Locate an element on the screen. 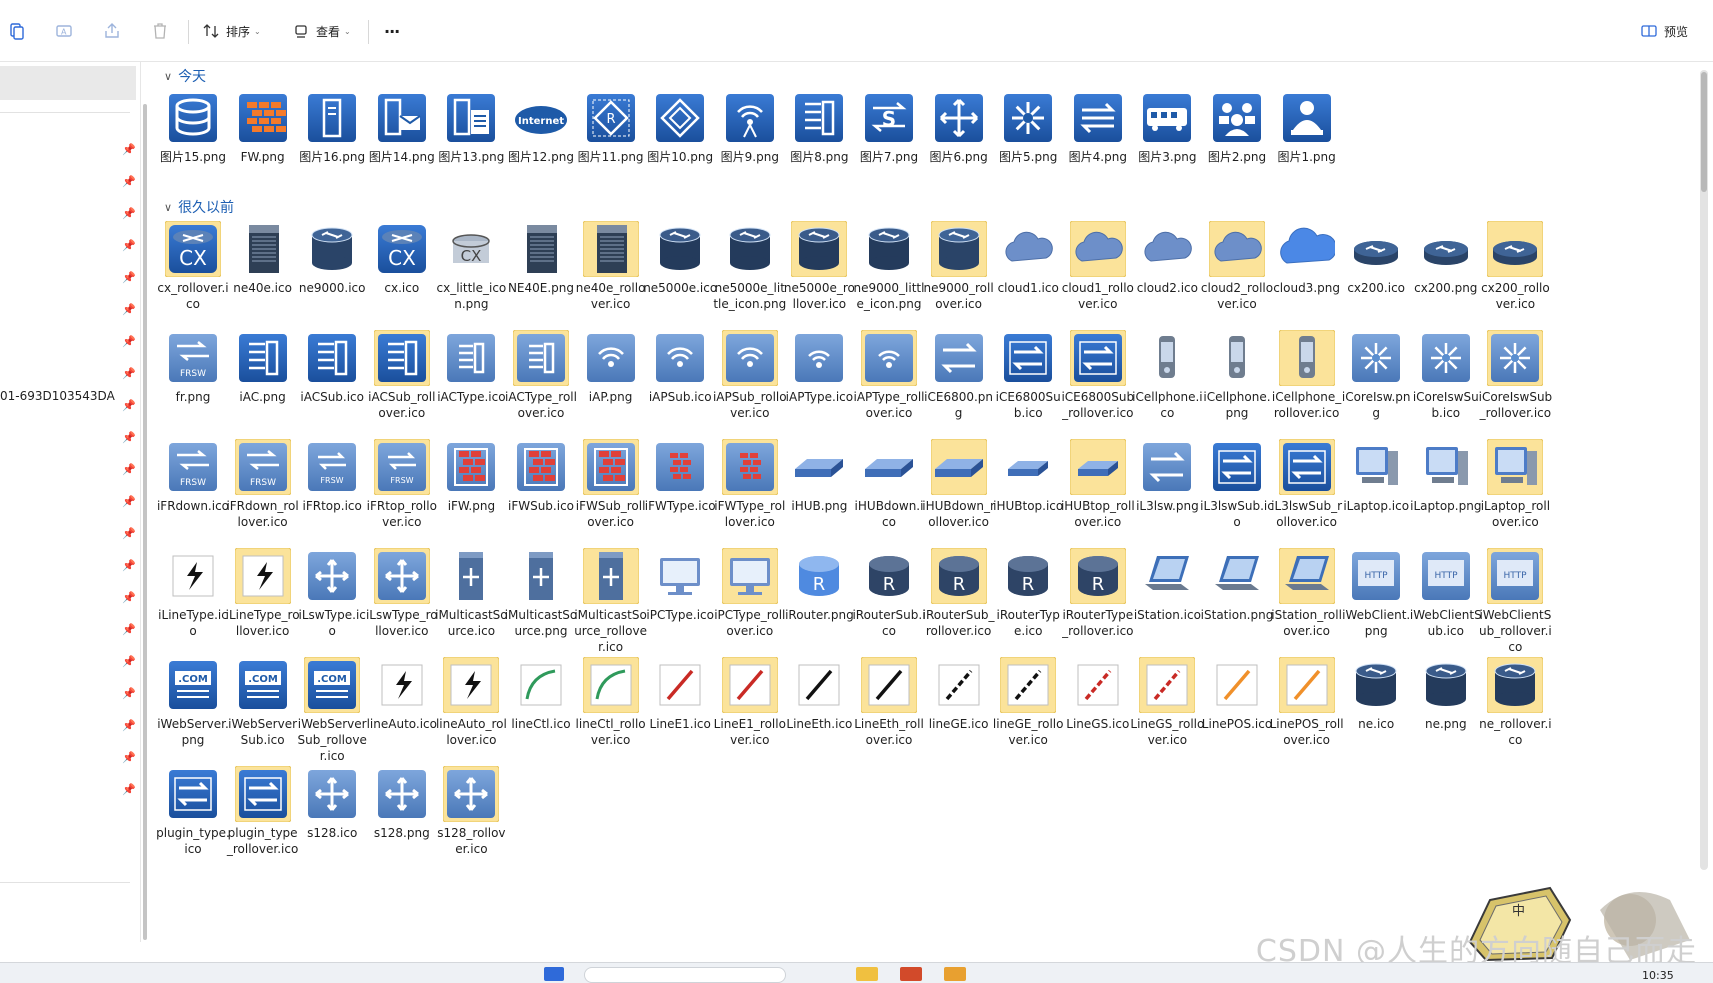 This screenshot has height=983, width=1713. file-item: R 图片11.png is located at coordinates (611, 127).